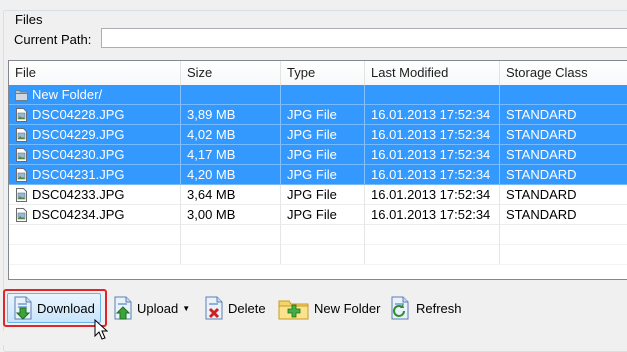  I want to click on refresh-label: Refresh, so click(439, 308).